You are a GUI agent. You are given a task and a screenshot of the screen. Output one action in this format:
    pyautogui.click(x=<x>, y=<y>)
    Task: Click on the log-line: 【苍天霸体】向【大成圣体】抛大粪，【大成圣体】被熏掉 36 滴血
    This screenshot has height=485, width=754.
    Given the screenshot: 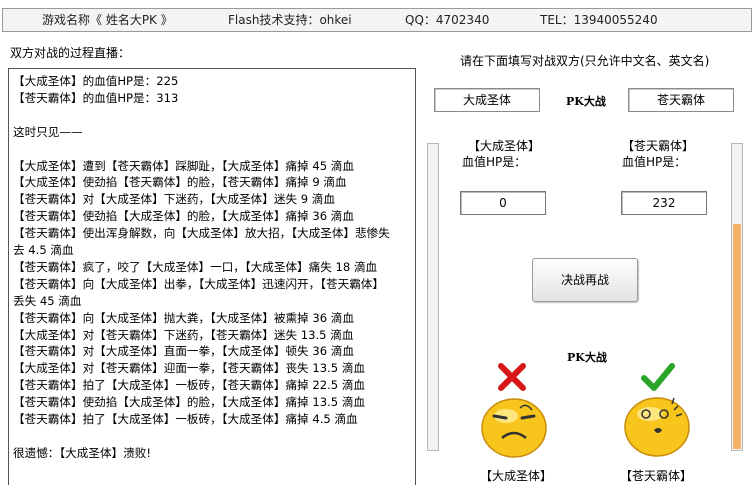 What is the action you would take?
    pyautogui.click(x=183, y=317)
    